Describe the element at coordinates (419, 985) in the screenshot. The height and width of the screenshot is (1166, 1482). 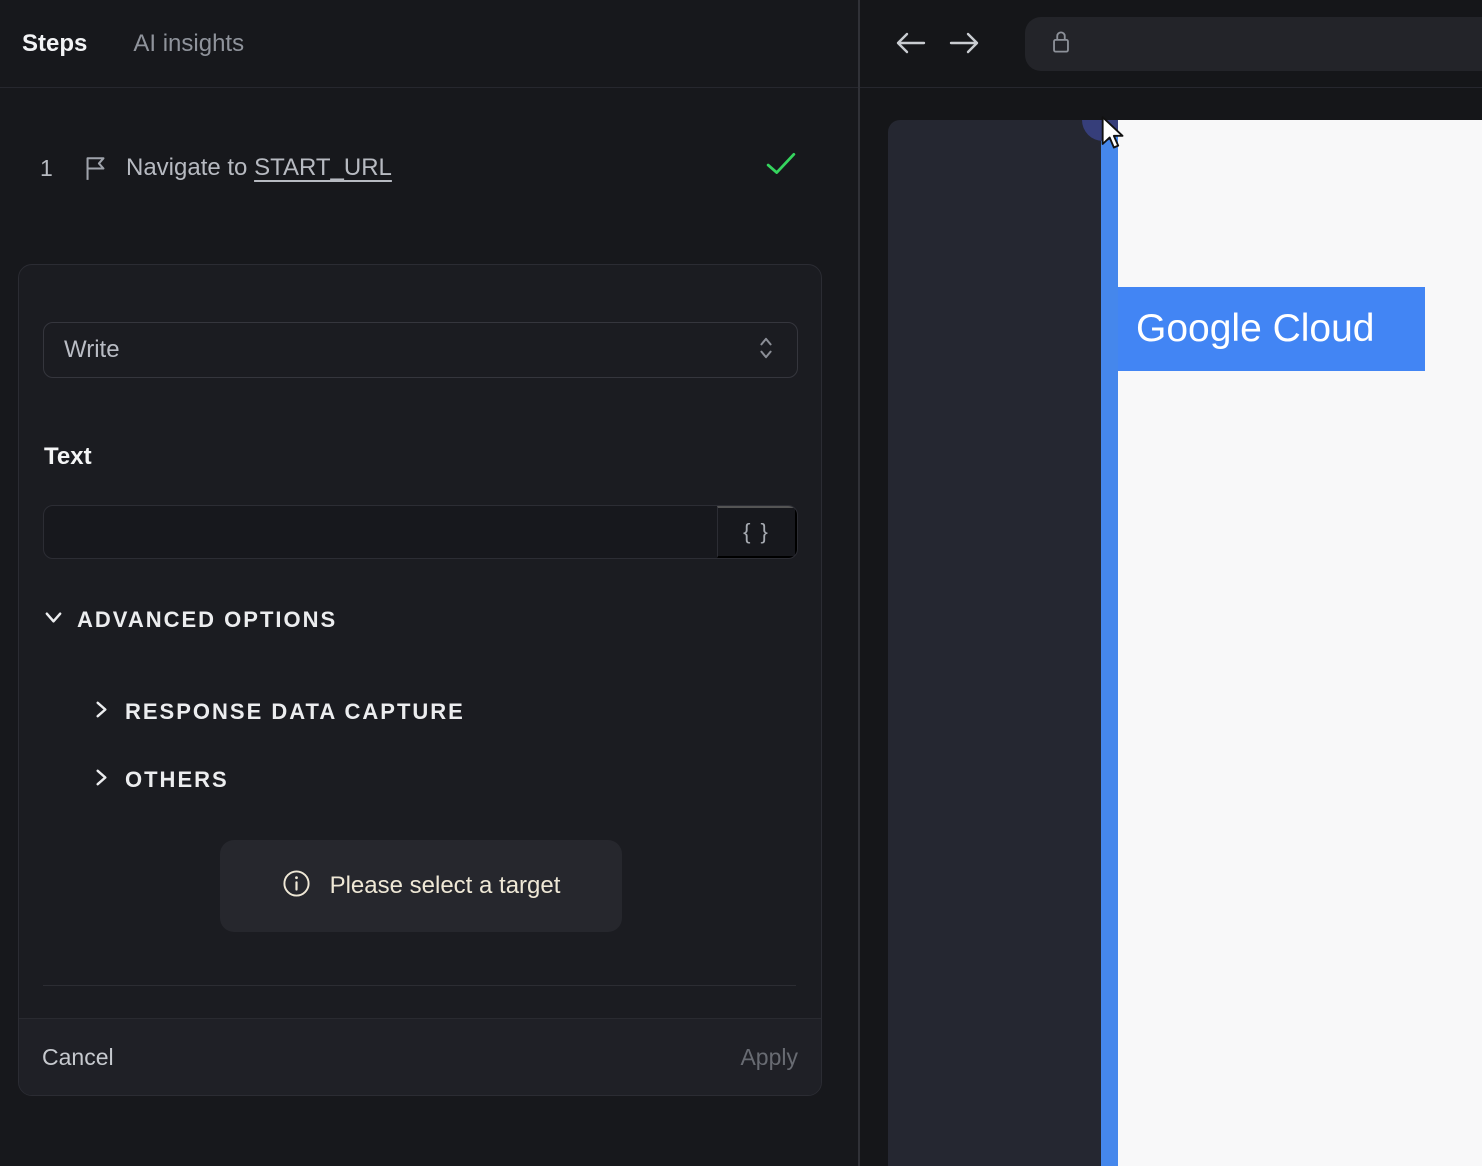
I see `footer-divider` at that location.